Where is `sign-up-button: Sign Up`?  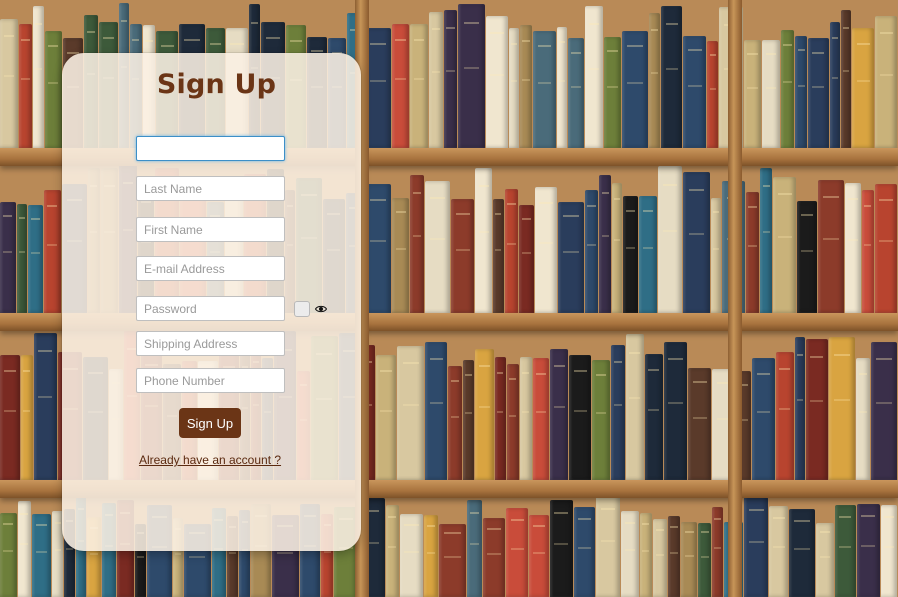 sign-up-button: Sign Up is located at coordinates (210, 423).